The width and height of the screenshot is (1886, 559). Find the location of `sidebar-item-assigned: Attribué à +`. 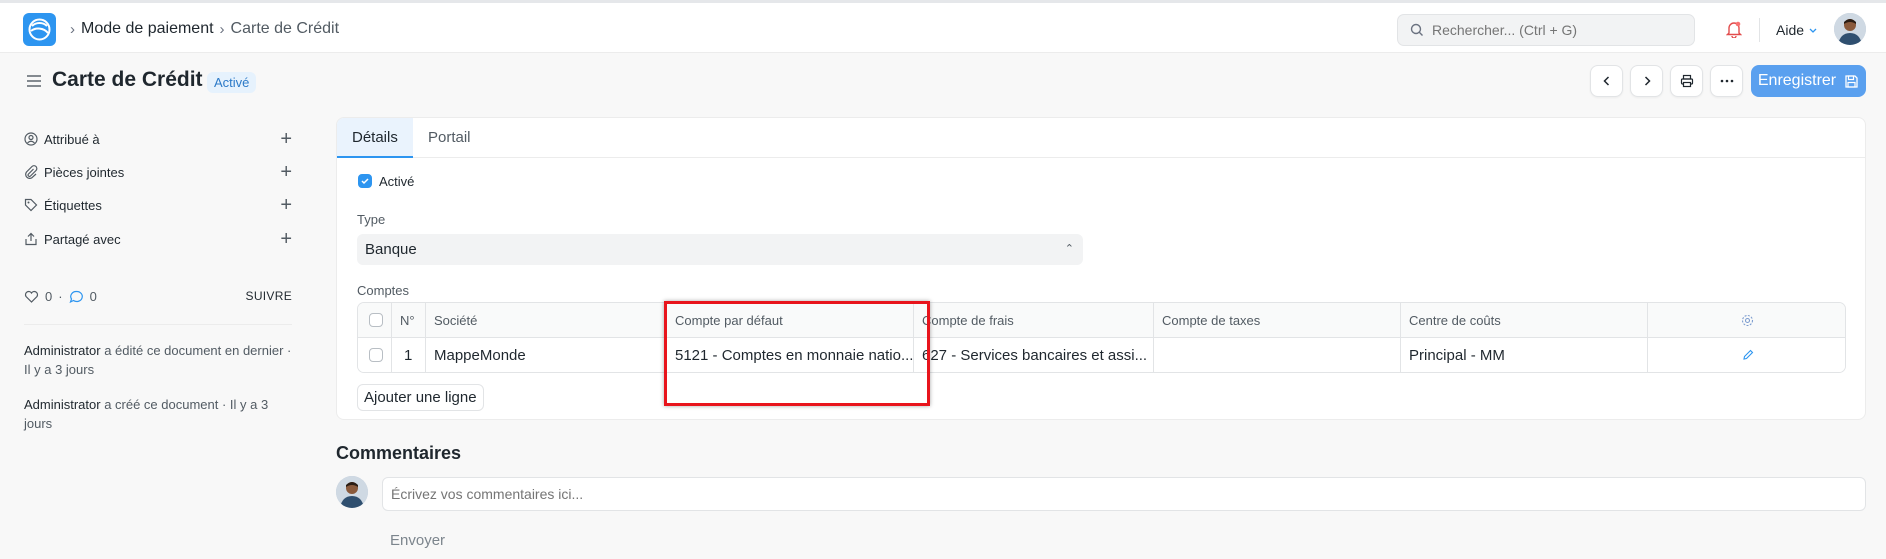

sidebar-item-assigned: Attribué à + is located at coordinates (158, 139).